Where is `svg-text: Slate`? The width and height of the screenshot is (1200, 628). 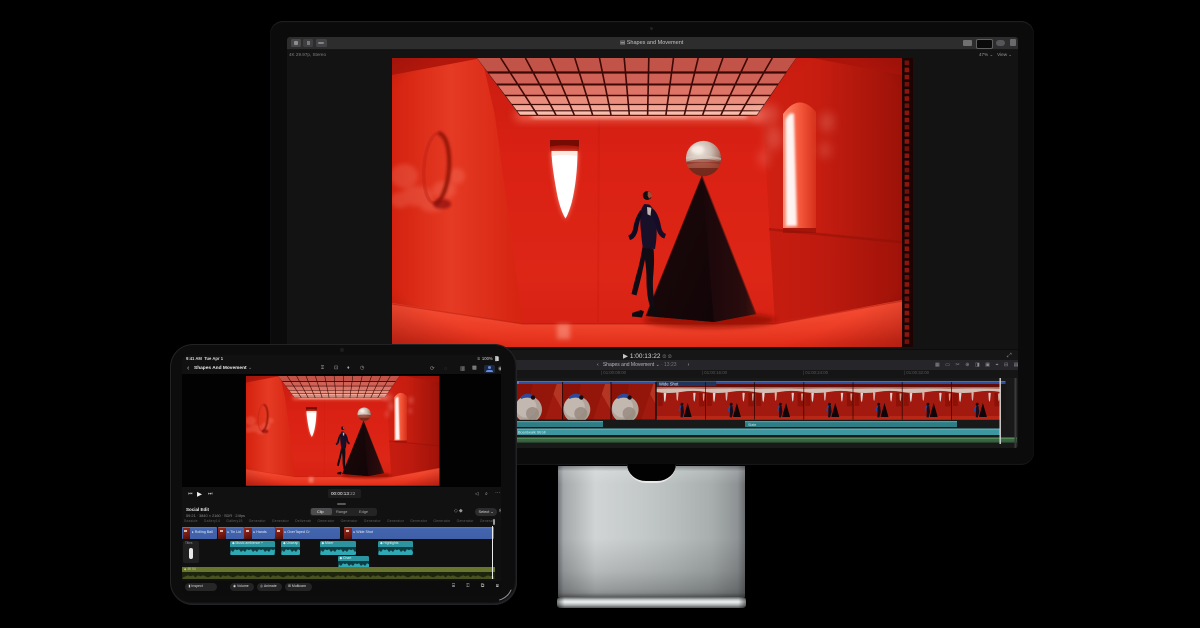 svg-text: Slate is located at coordinates (752, 424).